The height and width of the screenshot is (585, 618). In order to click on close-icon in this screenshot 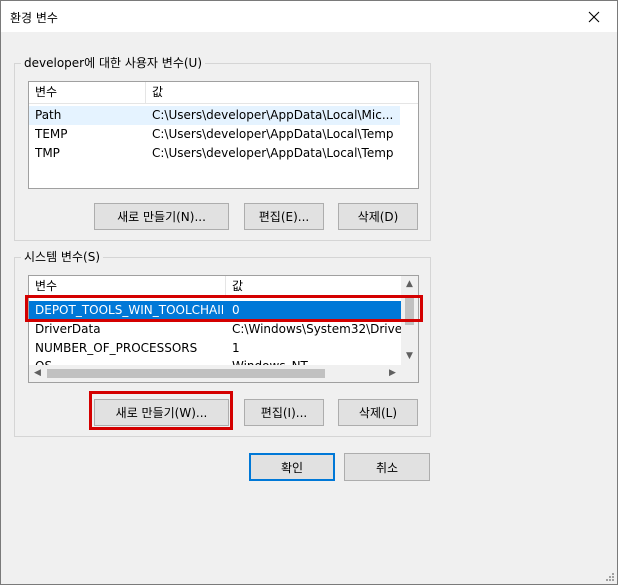, I will do `click(594, 16)`.